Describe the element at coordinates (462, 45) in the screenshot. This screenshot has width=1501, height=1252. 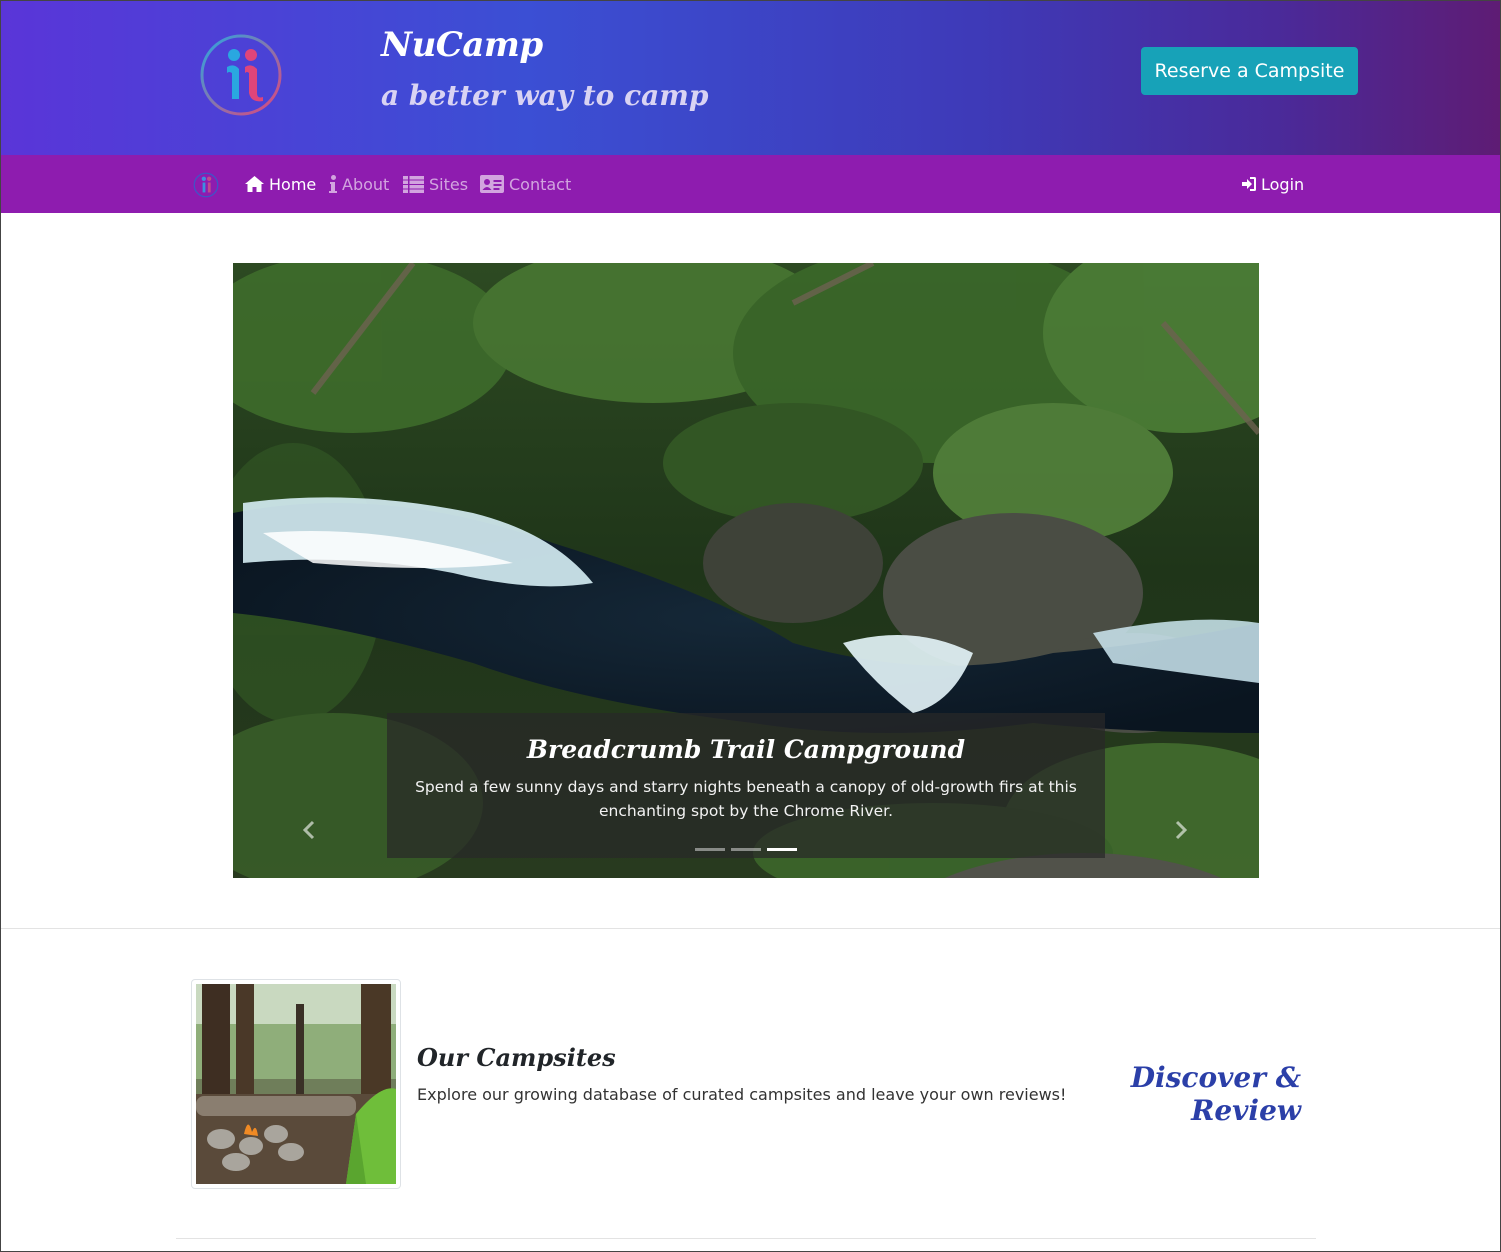
I see `brand-title: NuCamp` at that location.